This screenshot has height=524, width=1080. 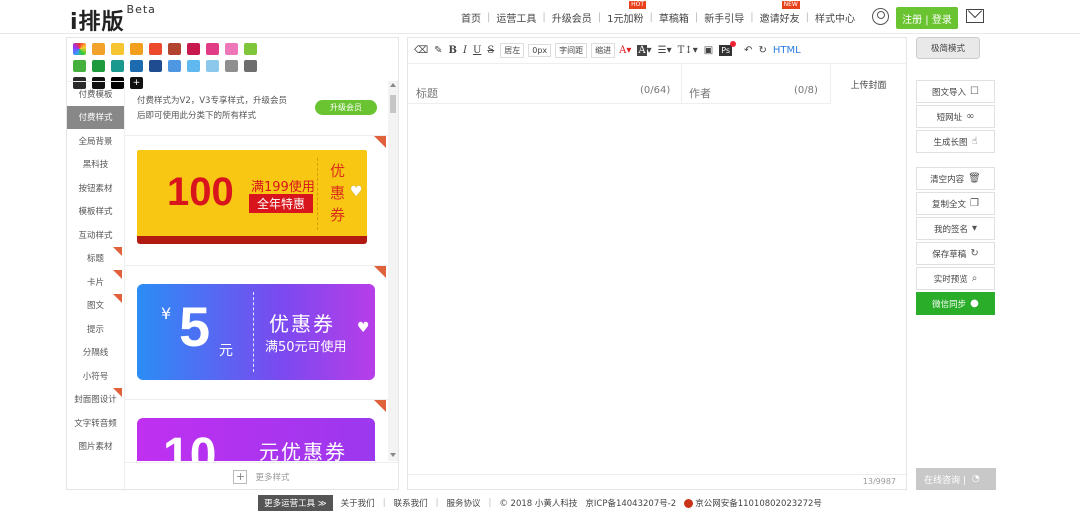 What do you see at coordinates (674, 17) in the screenshot?
I see `nav-item: 草稿箱` at bounding box center [674, 17].